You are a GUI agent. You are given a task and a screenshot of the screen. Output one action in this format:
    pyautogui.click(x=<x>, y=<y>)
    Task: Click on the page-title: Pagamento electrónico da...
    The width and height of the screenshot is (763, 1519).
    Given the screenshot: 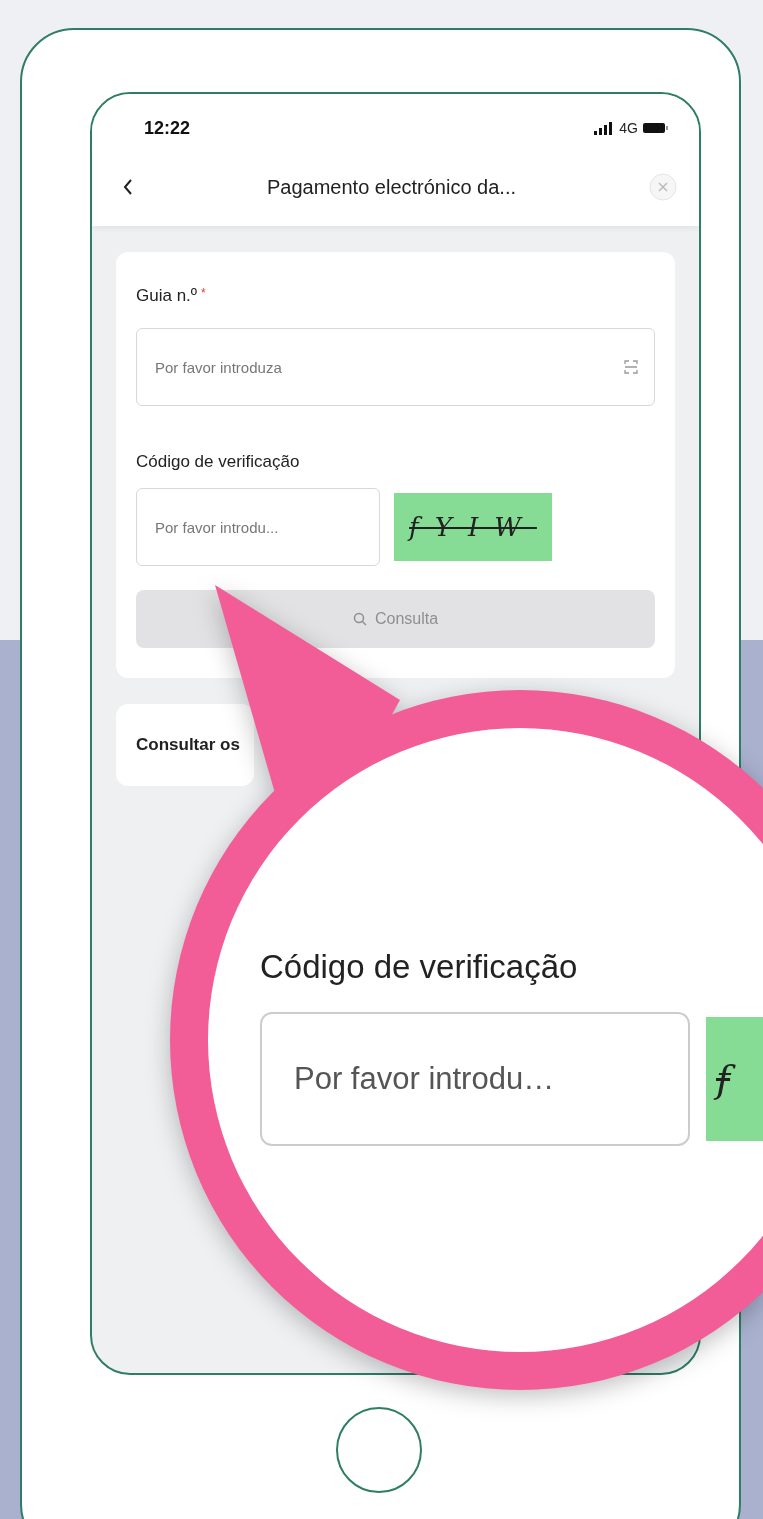 What is the action you would take?
    pyautogui.click(x=391, y=187)
    